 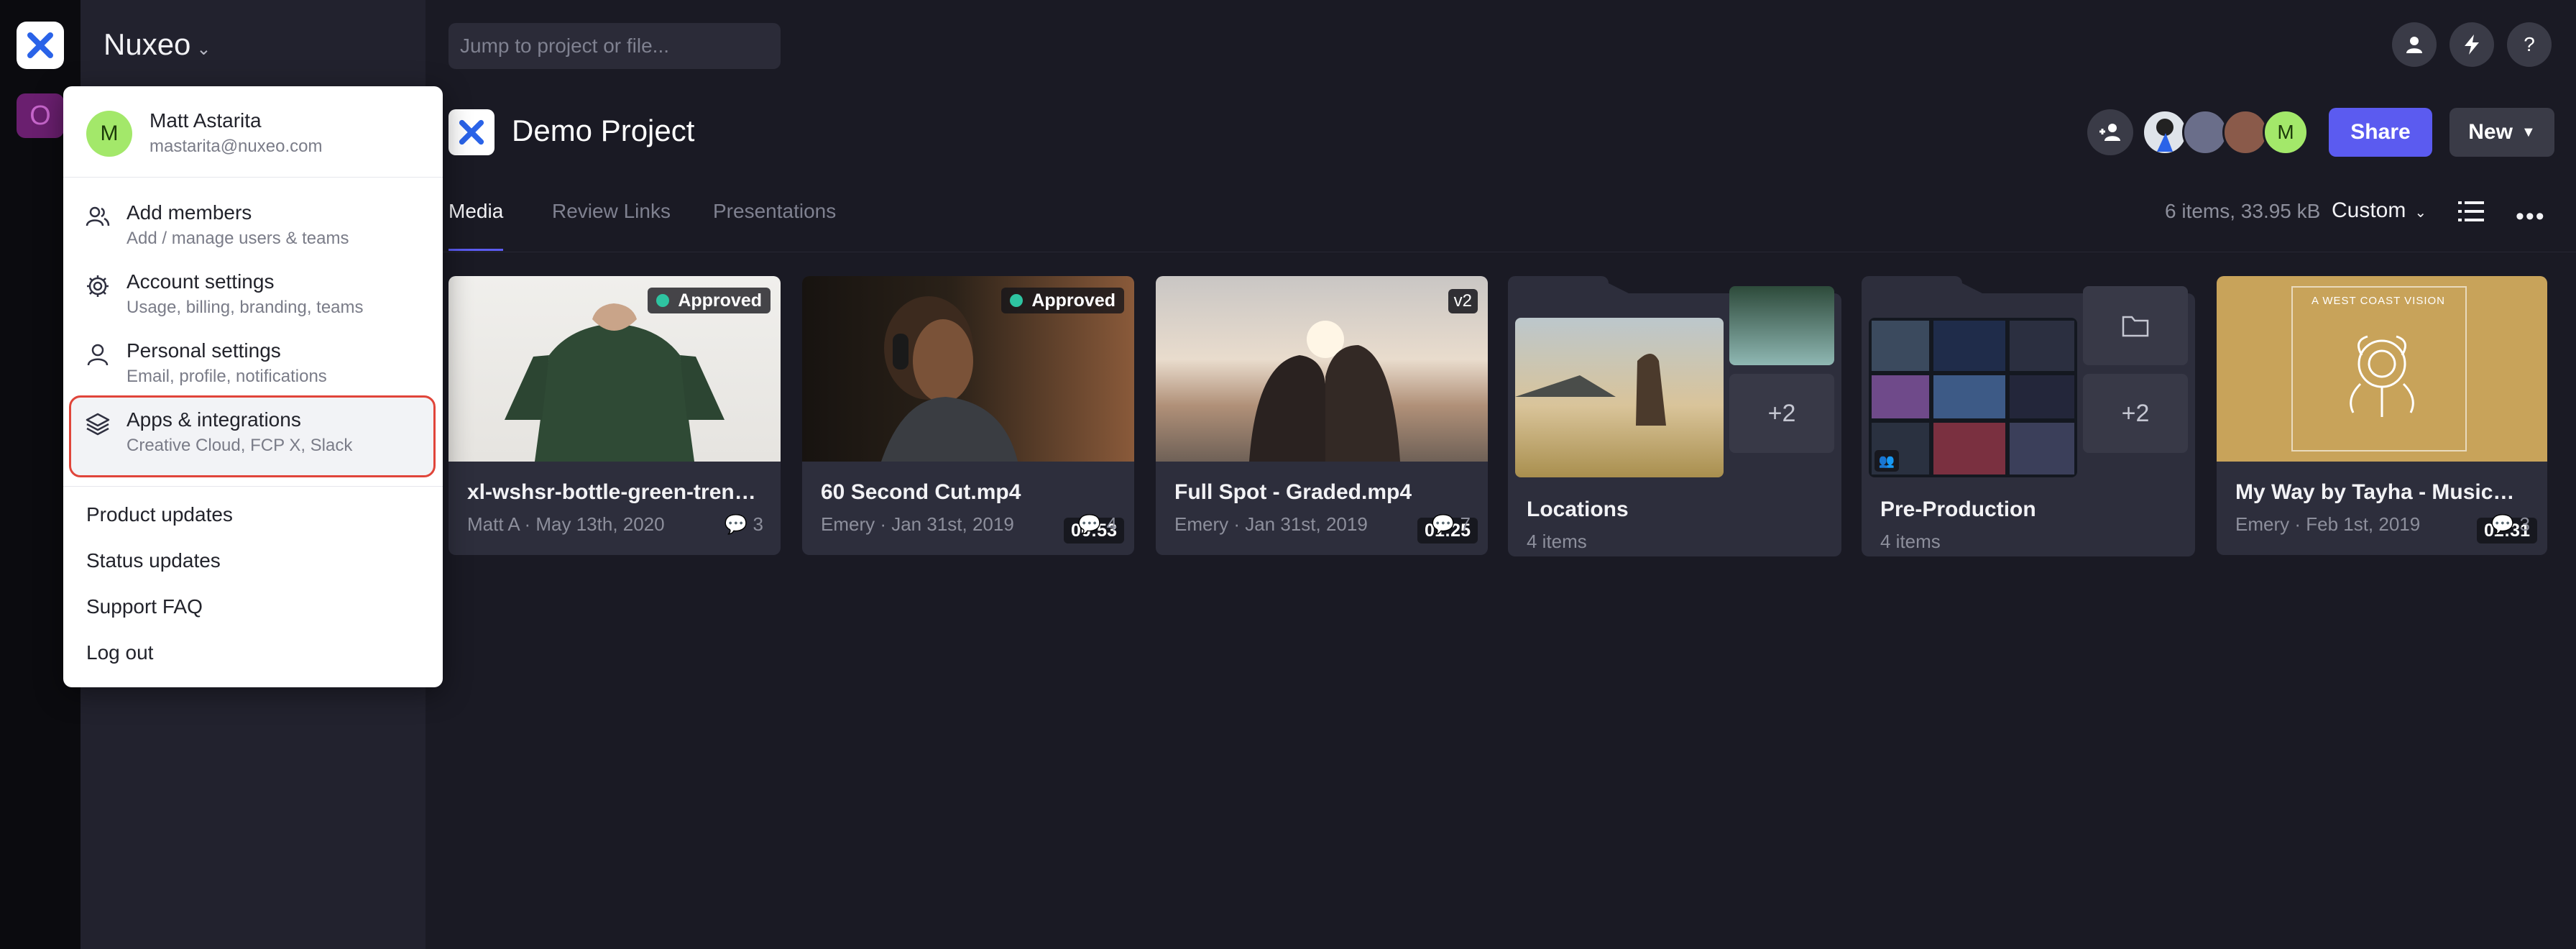 What do you see at coordinates (475, 250) in the screenshot?
I see `tab-indicator` at bounding box center [475, 250].